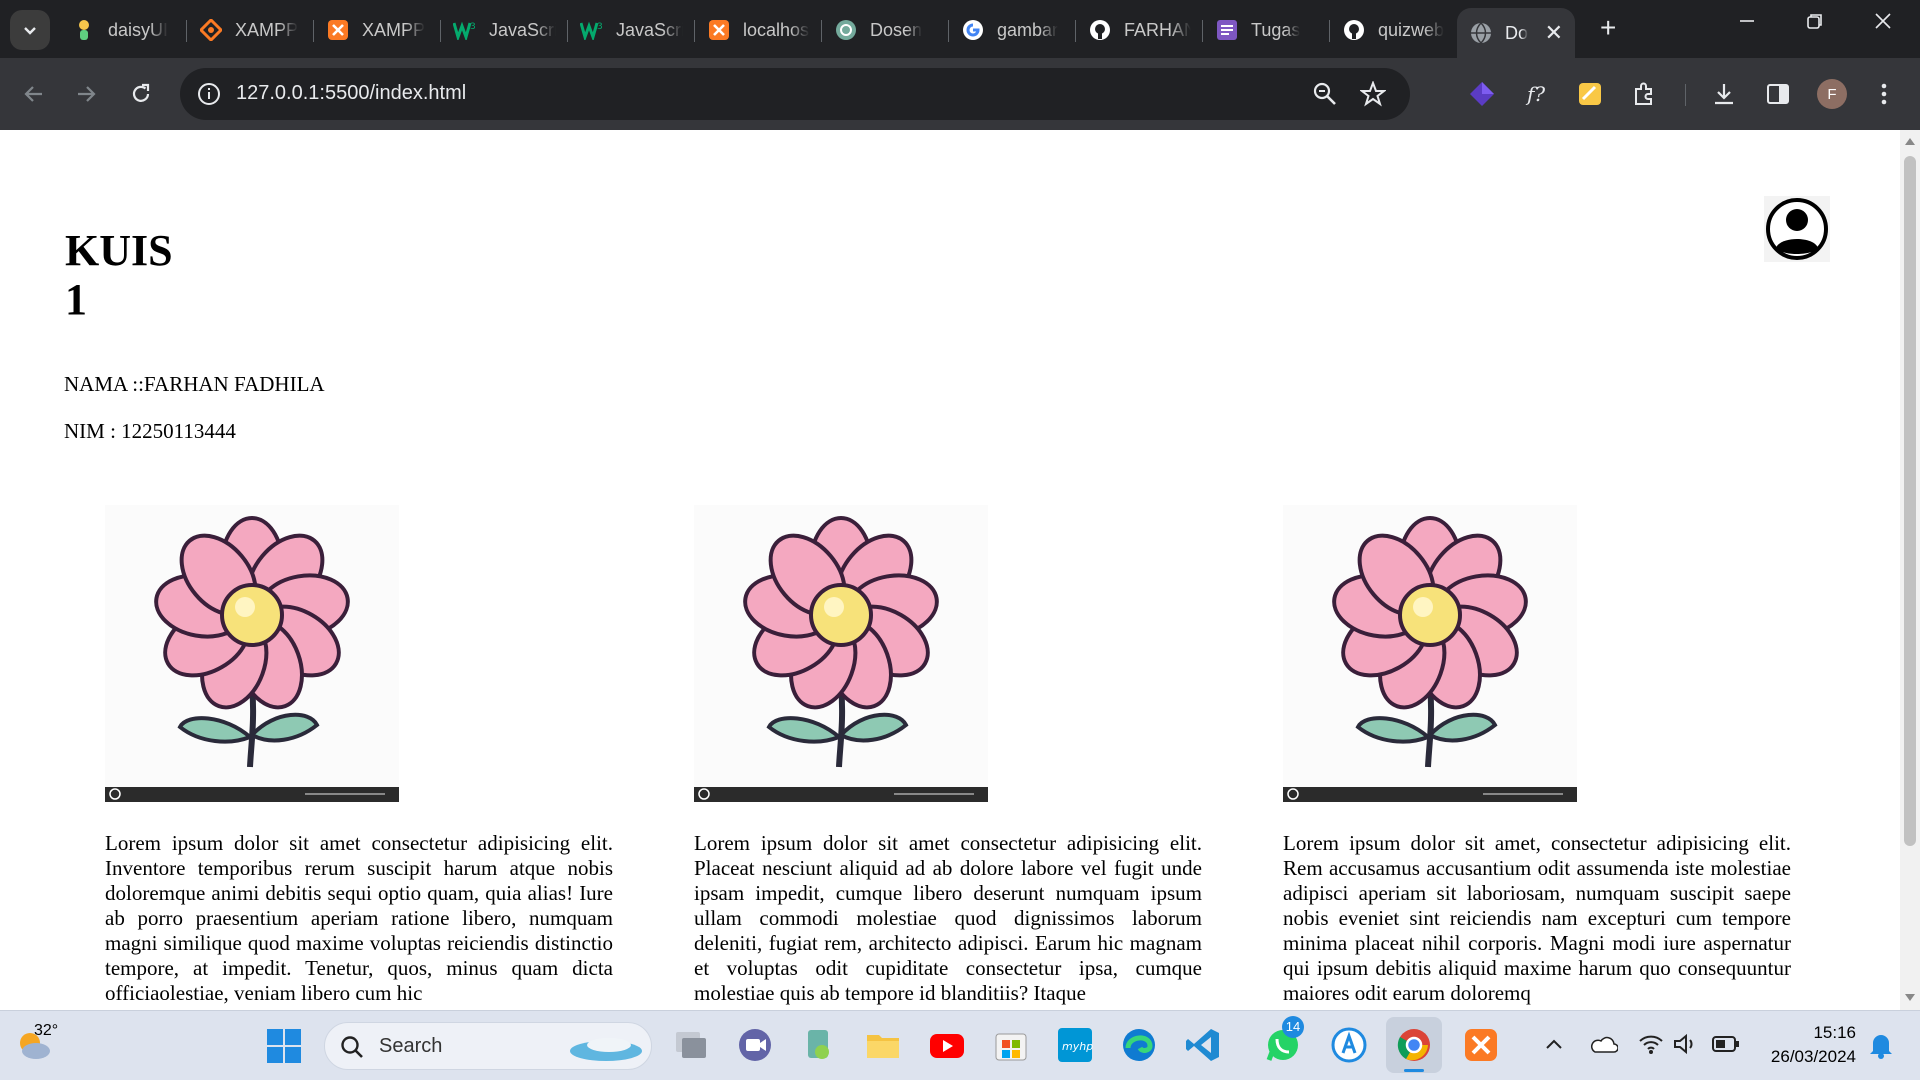 The height and width of the screenshot is (1080, 1920). I want to click on extension-cube-icon, so click(1482, 94).